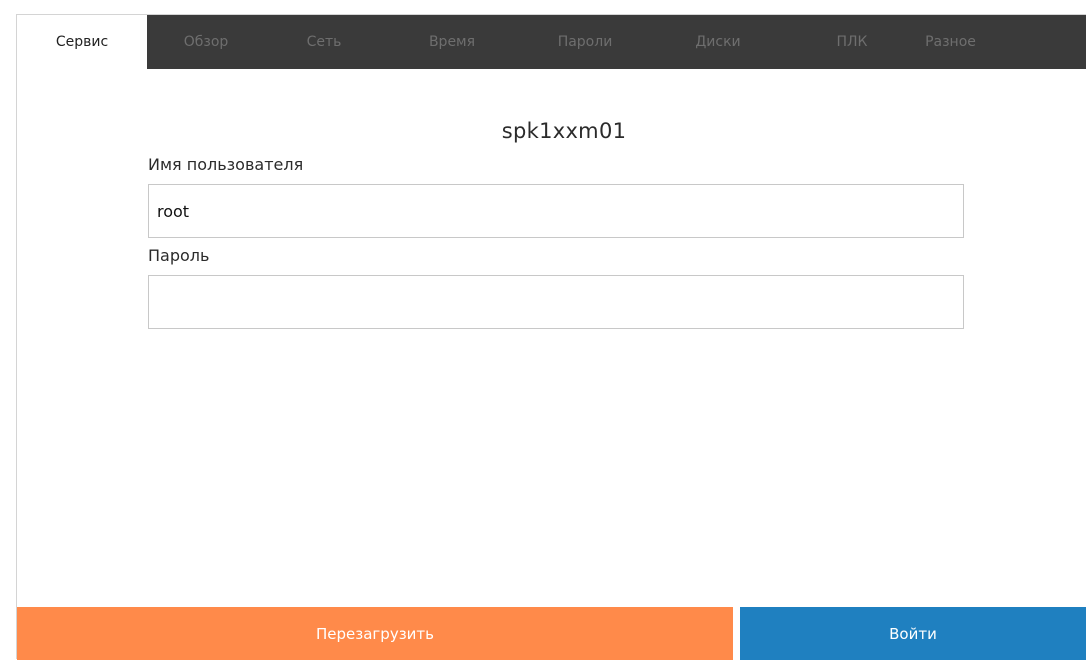 The height and width of the screenshot is (660, 1086). I want to click on tab-plc: ПЛК, so click(852, 42).